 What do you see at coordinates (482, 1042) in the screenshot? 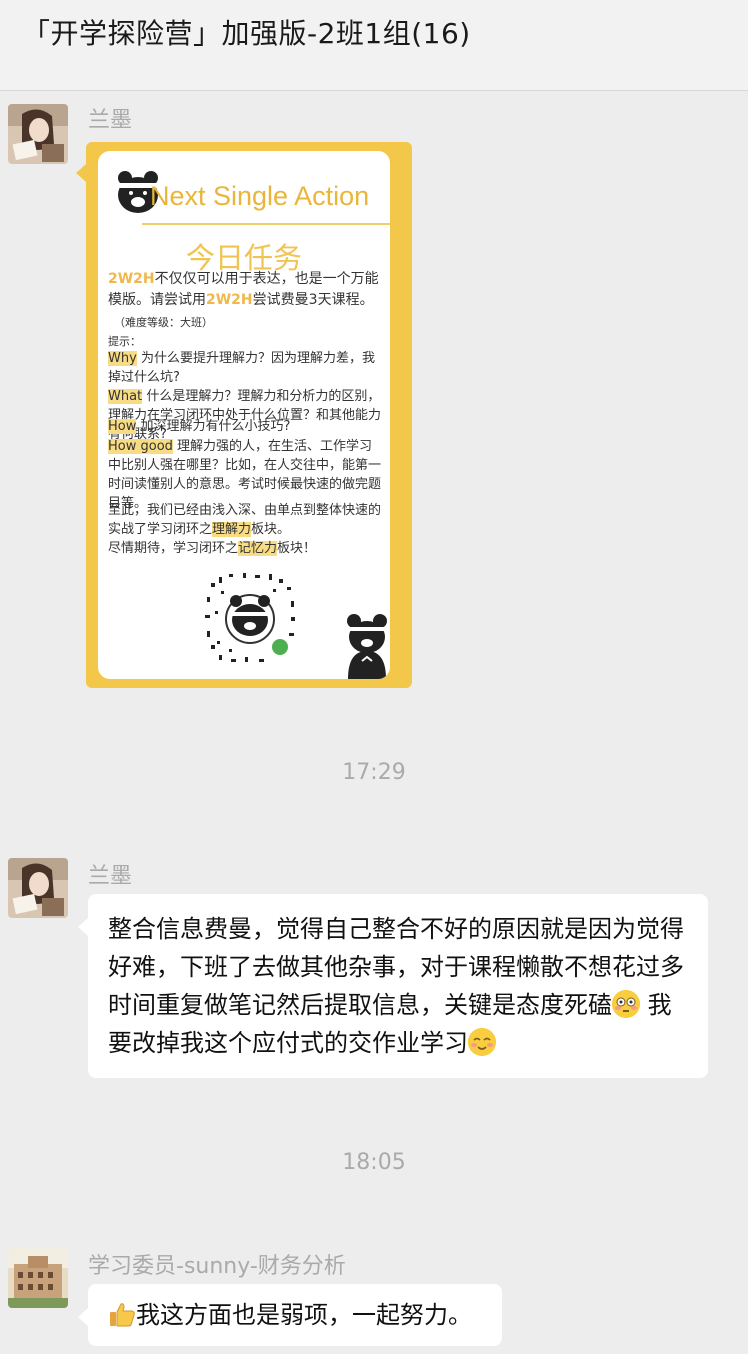
I see `smiling-face-icon` at bounding box center [482, 1042].